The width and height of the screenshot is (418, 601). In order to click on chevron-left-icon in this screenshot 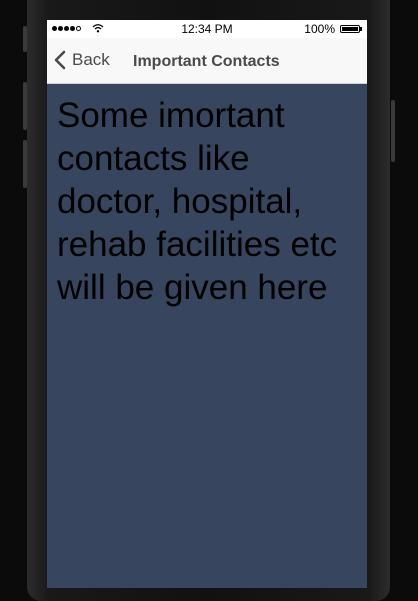, I will do `click(60, 60)`.